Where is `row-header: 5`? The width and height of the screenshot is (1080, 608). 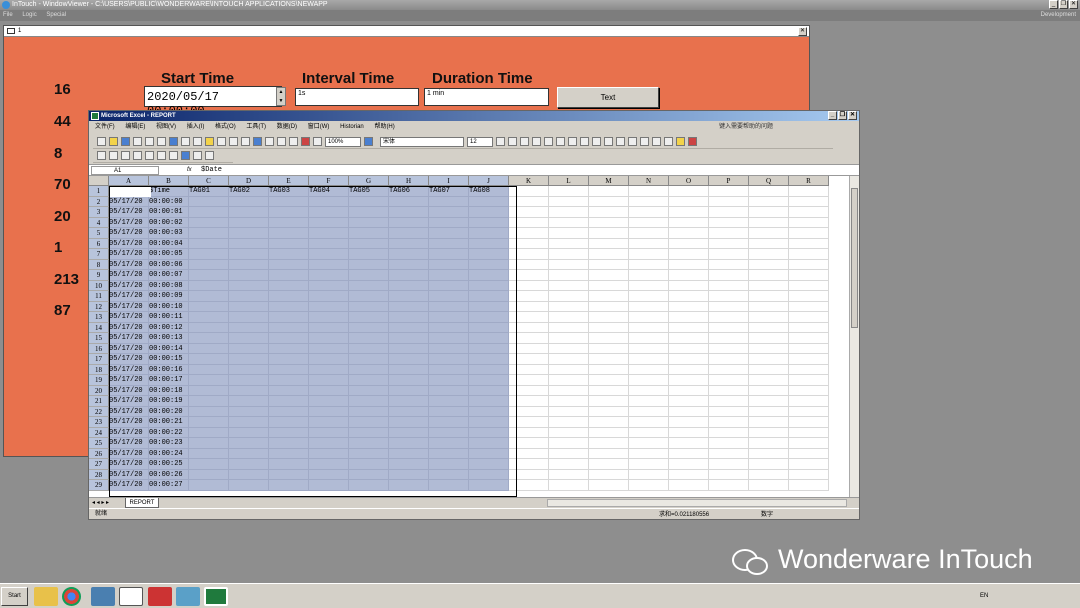 row-header: 5 is located at coordinates (99, 233).